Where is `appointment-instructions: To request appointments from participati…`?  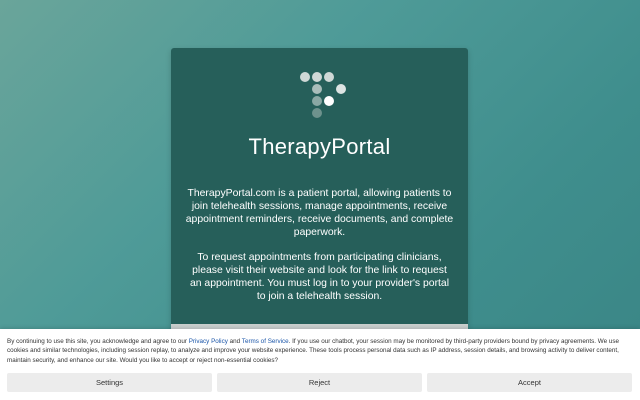 appointment-instructions: To request appointments from participati… is located at coordinates (319, 277).